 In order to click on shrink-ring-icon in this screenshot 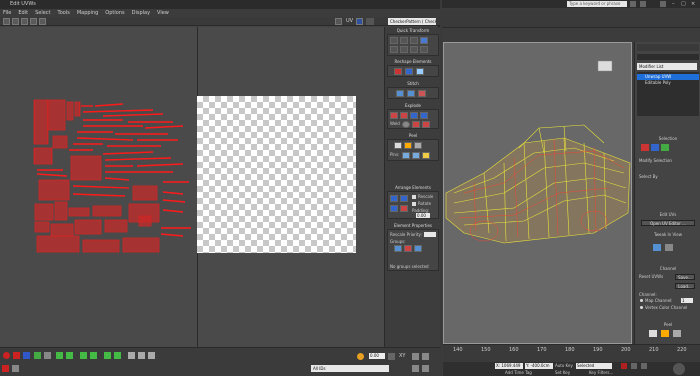, I will do `click(117, 355)`.